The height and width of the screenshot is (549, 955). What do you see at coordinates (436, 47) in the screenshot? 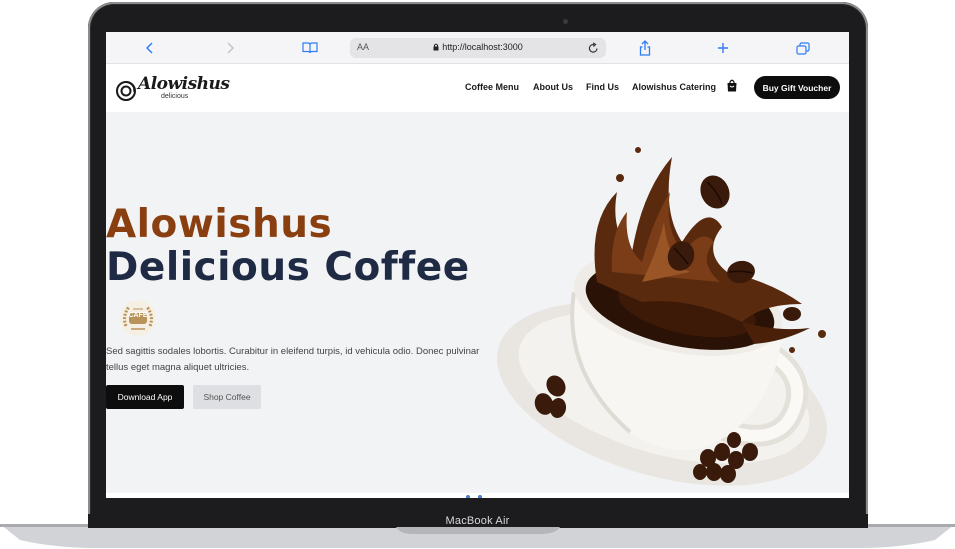
I see `lock-icon` at bounding box center [436, 47].